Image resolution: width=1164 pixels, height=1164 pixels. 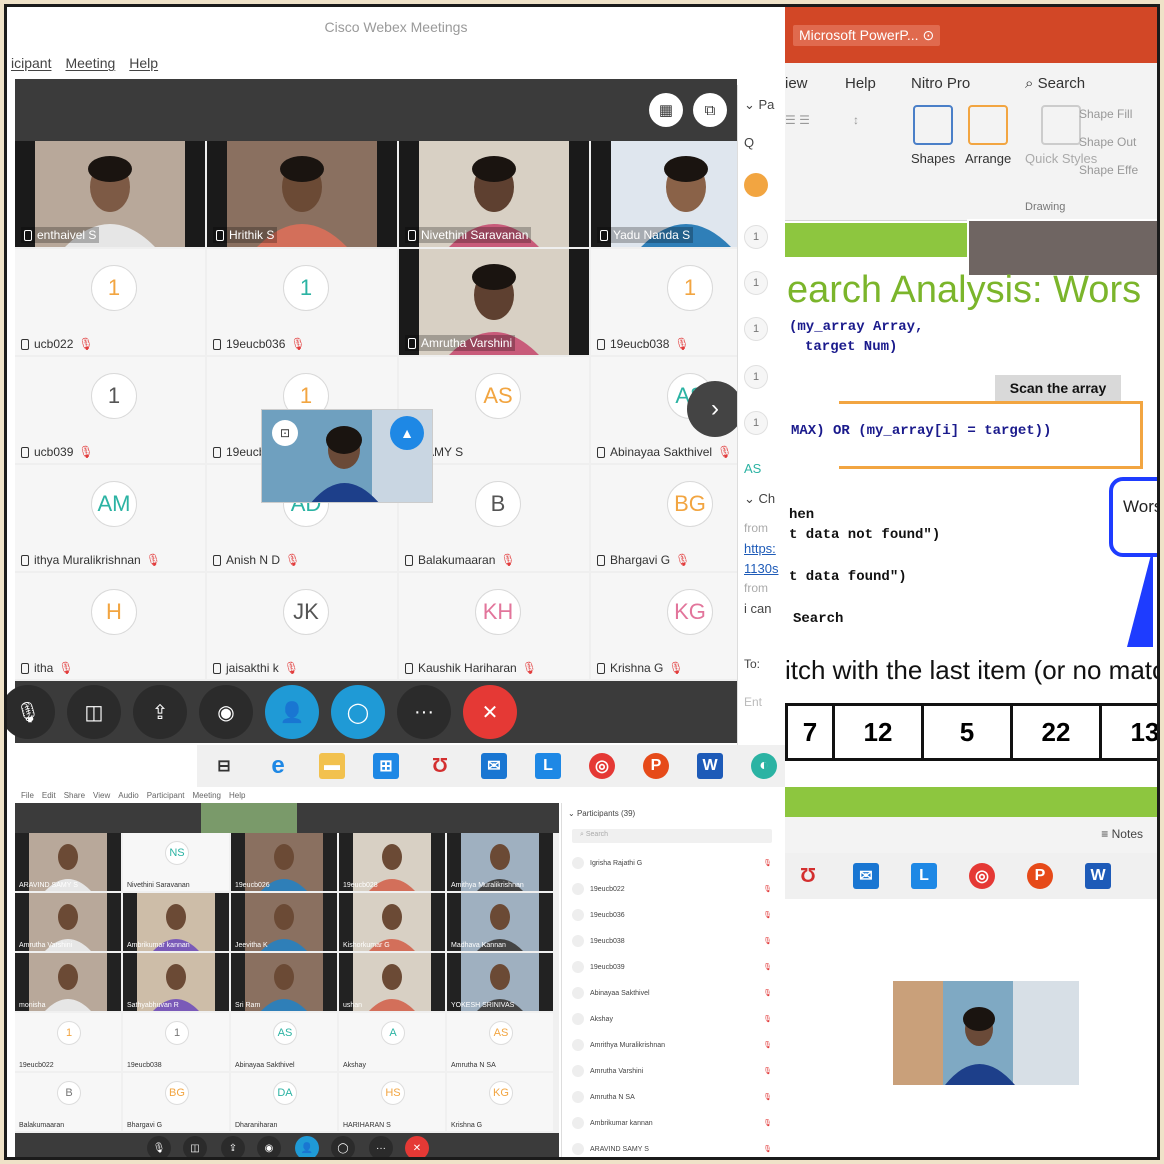 I want to click on participant-tile: 19eucb028, so click(x=392, y=862).